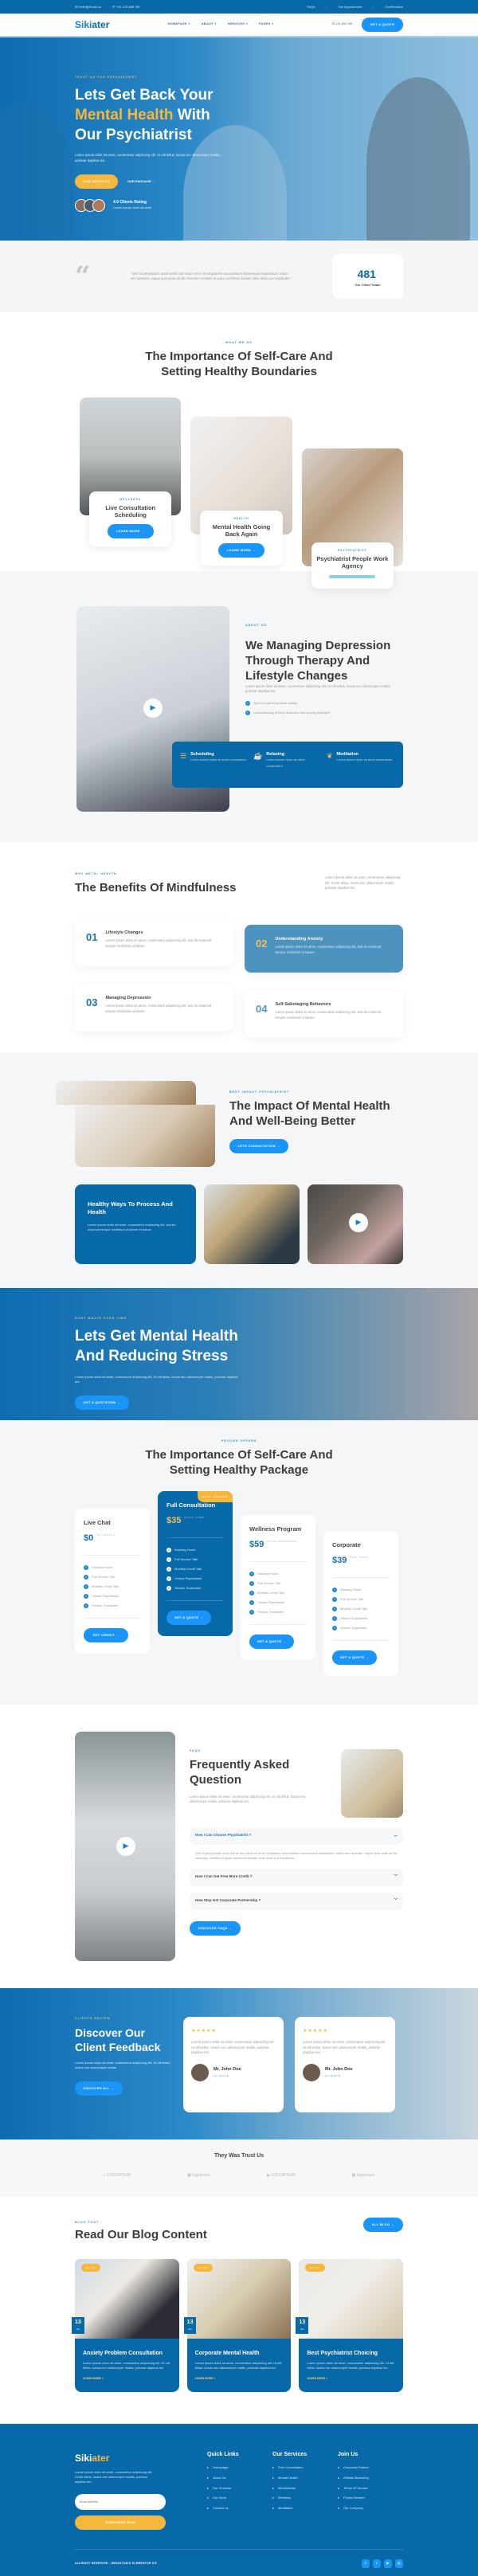 The image size is (478, 2576). Describe the element at coordinates (83, 276) in the screenshot. I see `quote-icon: “` at that location.